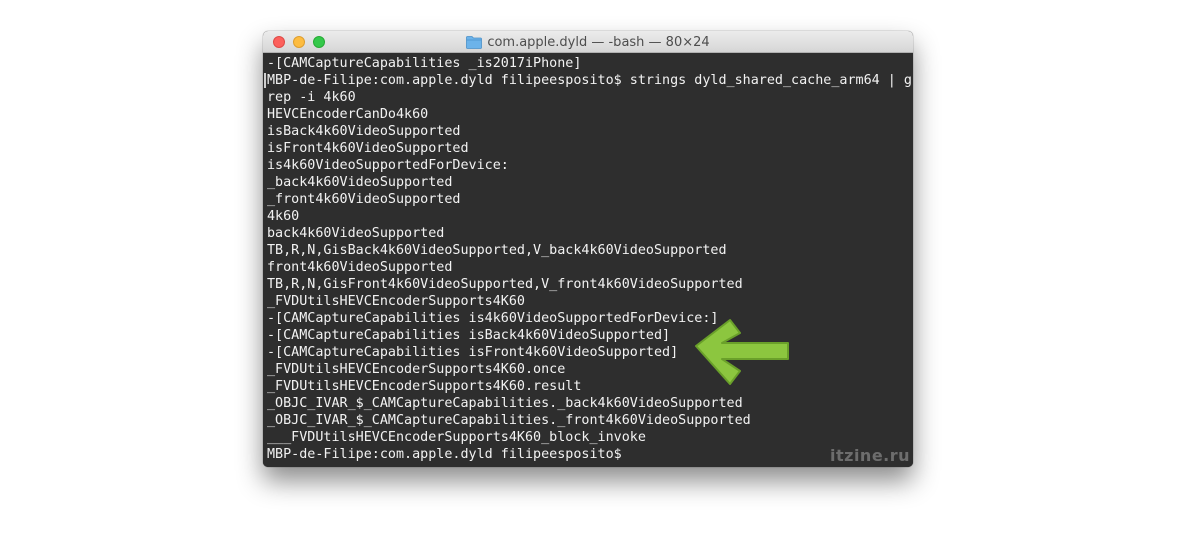 The width and height of the screenshot is (1200, 549). Describe the element at coordinates (360, 182) in the screenshot. I see `terminal-line: _back4k60VideoSupported` at that location.